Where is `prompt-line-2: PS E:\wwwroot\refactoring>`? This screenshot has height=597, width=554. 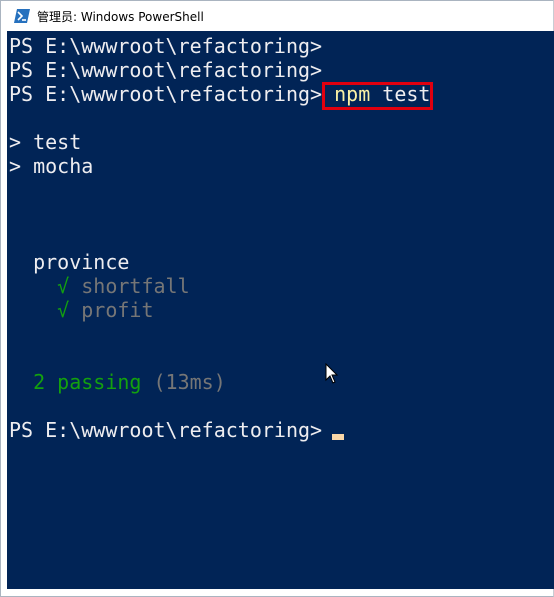 prompt-line-2: PS E:\wwwroot\refactoring> is located at coordinates (166, 70).